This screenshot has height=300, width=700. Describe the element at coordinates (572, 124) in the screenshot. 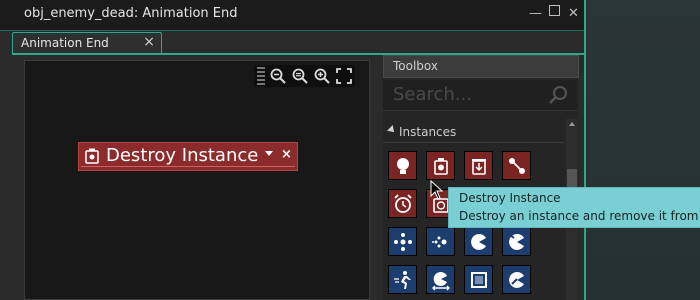

I see `scroll-up-icon` at that location.